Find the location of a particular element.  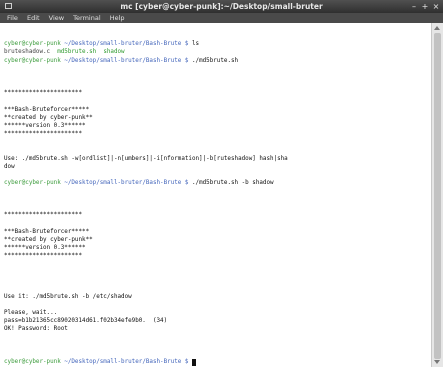

scroll-down-arrow-icon is located at coordinates (437, 362).